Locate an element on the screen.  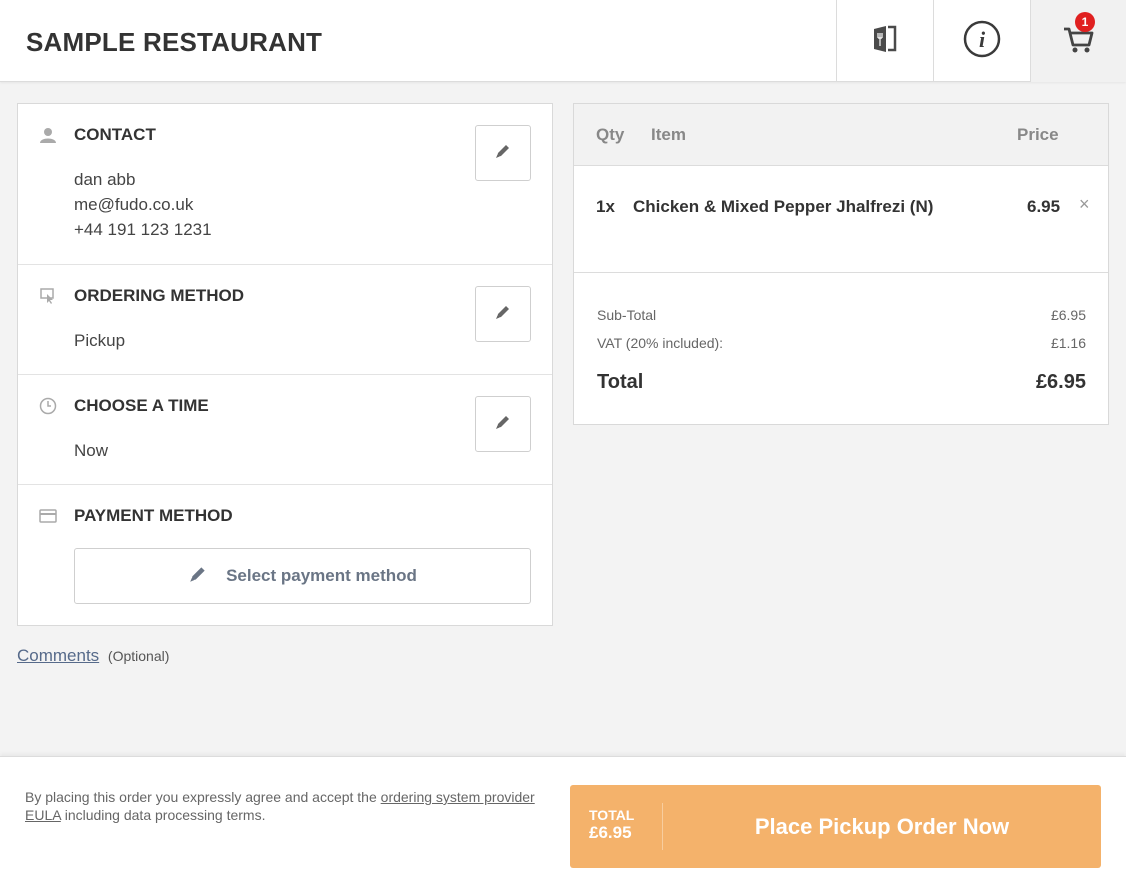
clock-icon is located at coordinates (48, 406).